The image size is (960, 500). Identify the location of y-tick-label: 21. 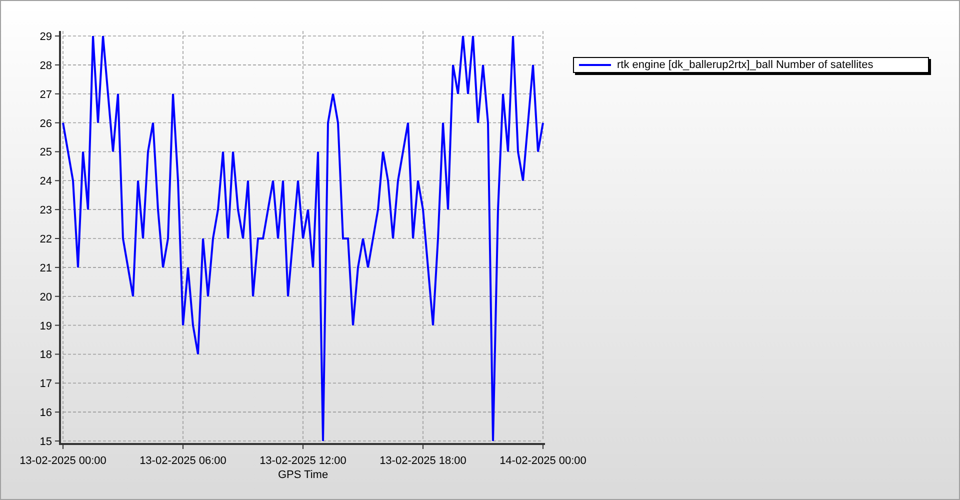
(46, 268).